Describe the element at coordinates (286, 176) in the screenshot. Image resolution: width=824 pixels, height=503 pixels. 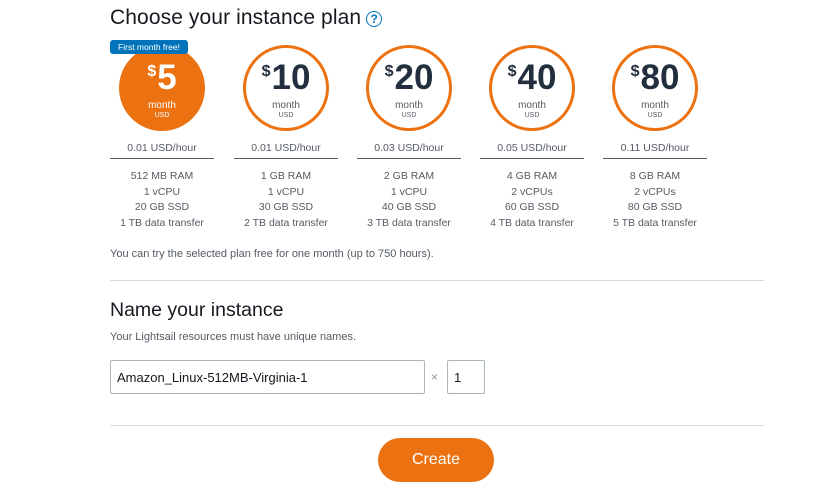
I see `plan-ram: 1 GB RAM` at that location.